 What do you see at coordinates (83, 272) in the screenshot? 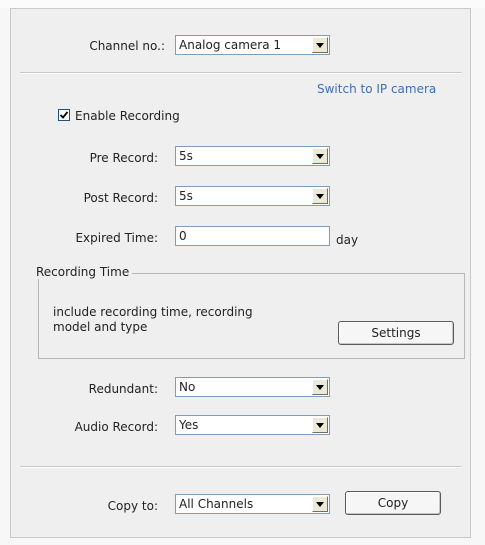
I see `recording-time-legend: Recording Time` at bounding box center [83, 272].